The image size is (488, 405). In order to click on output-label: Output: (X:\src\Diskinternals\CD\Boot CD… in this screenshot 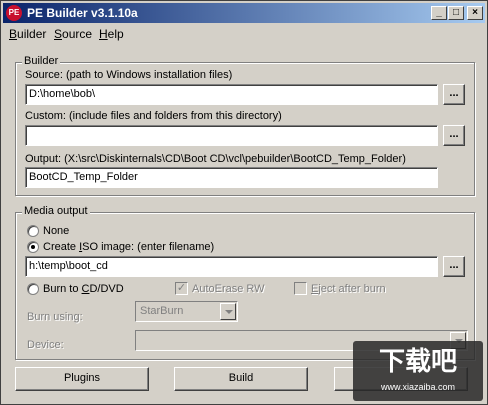, I will do `click(215, 159)`.